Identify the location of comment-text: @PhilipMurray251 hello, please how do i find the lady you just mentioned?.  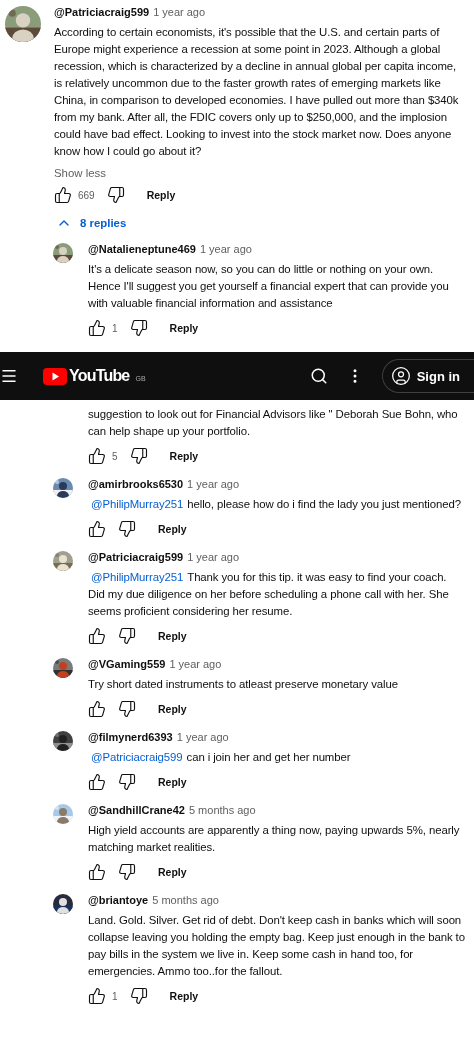
(276, 504).